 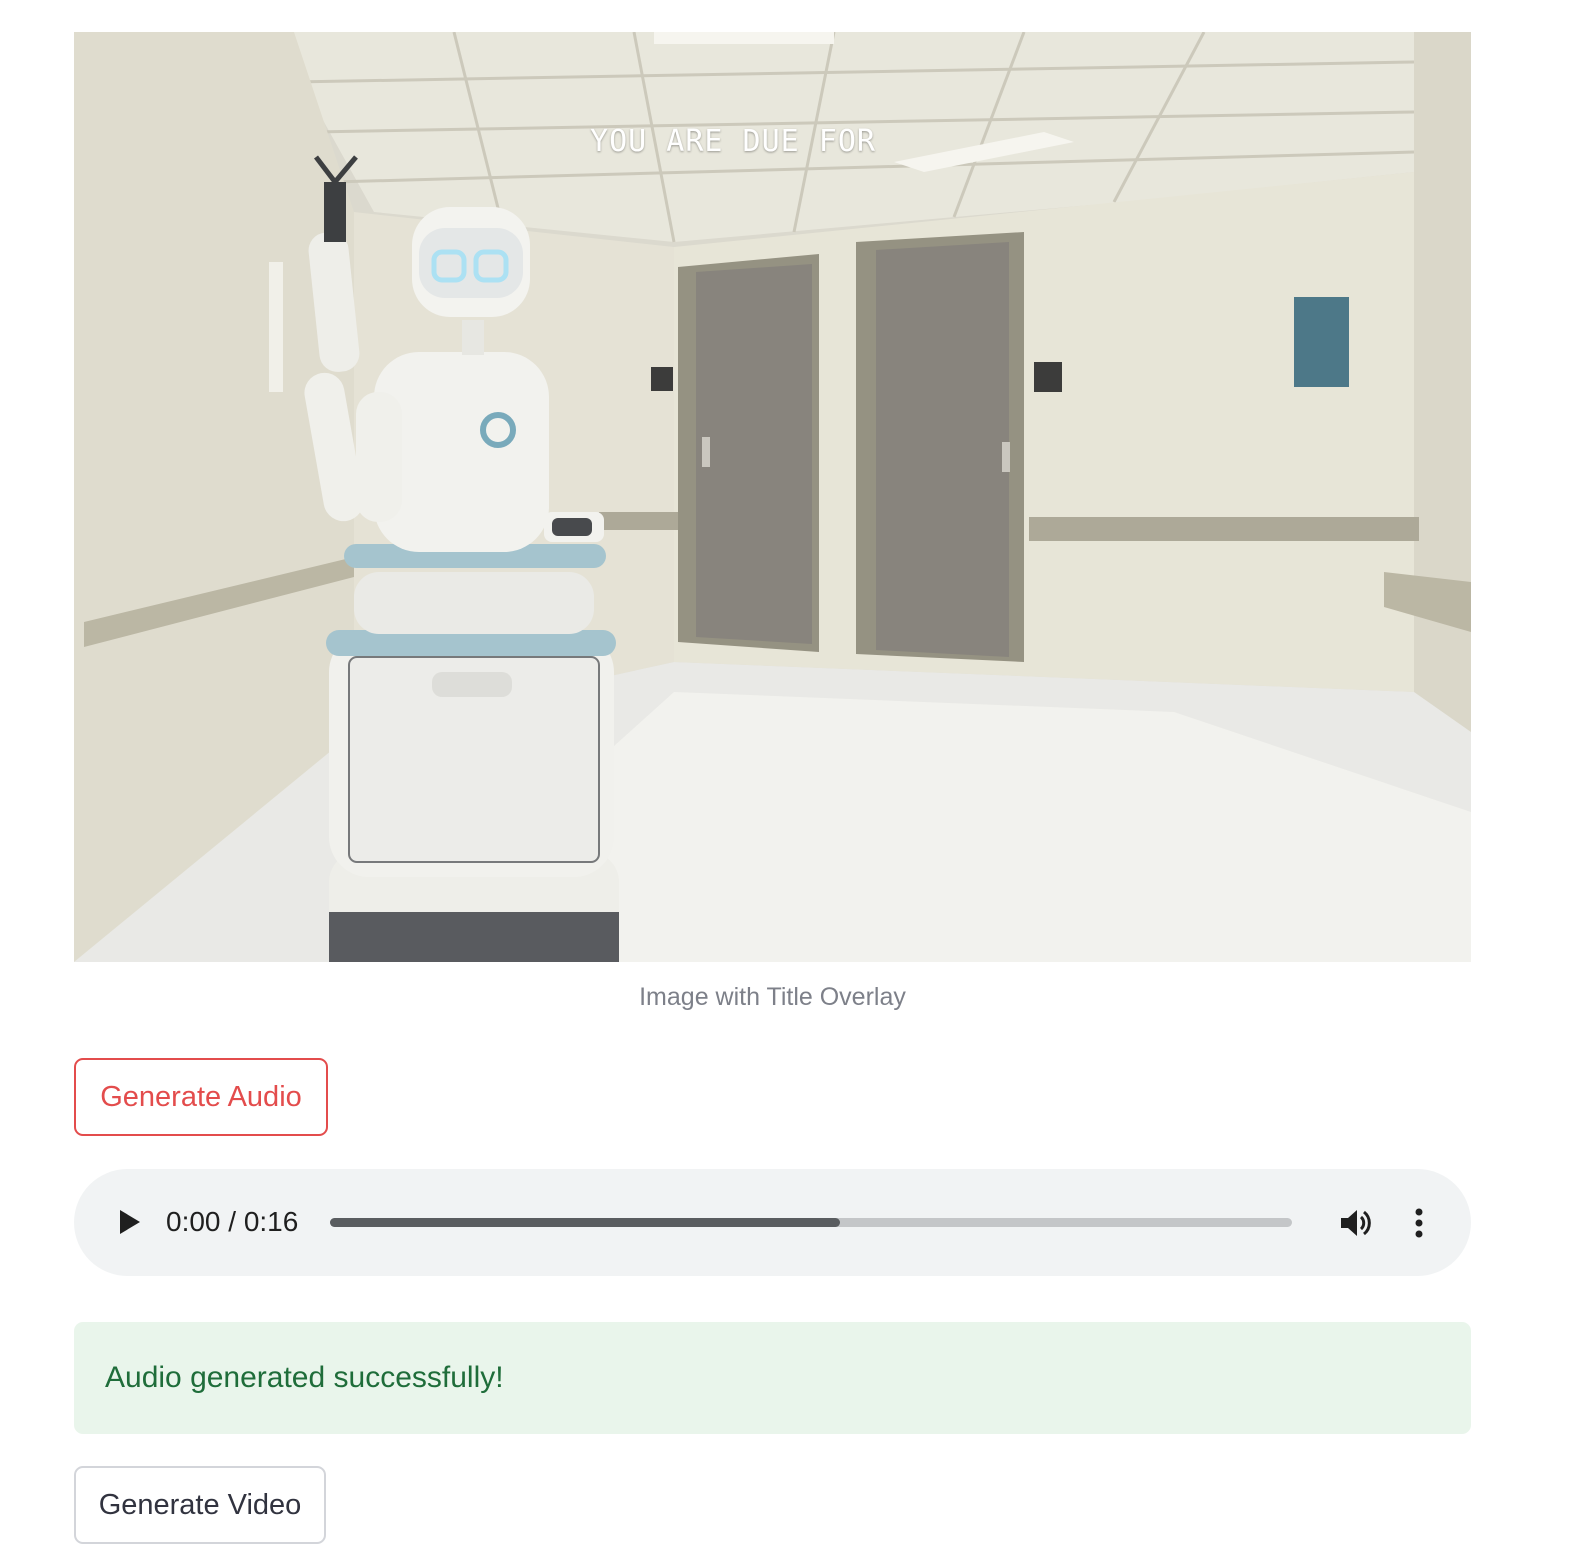 What do you see at coordinates (200, 1505) in the screenshot?
I see `generate-video-button: Generate Video` at bounding box center [200, 1505].